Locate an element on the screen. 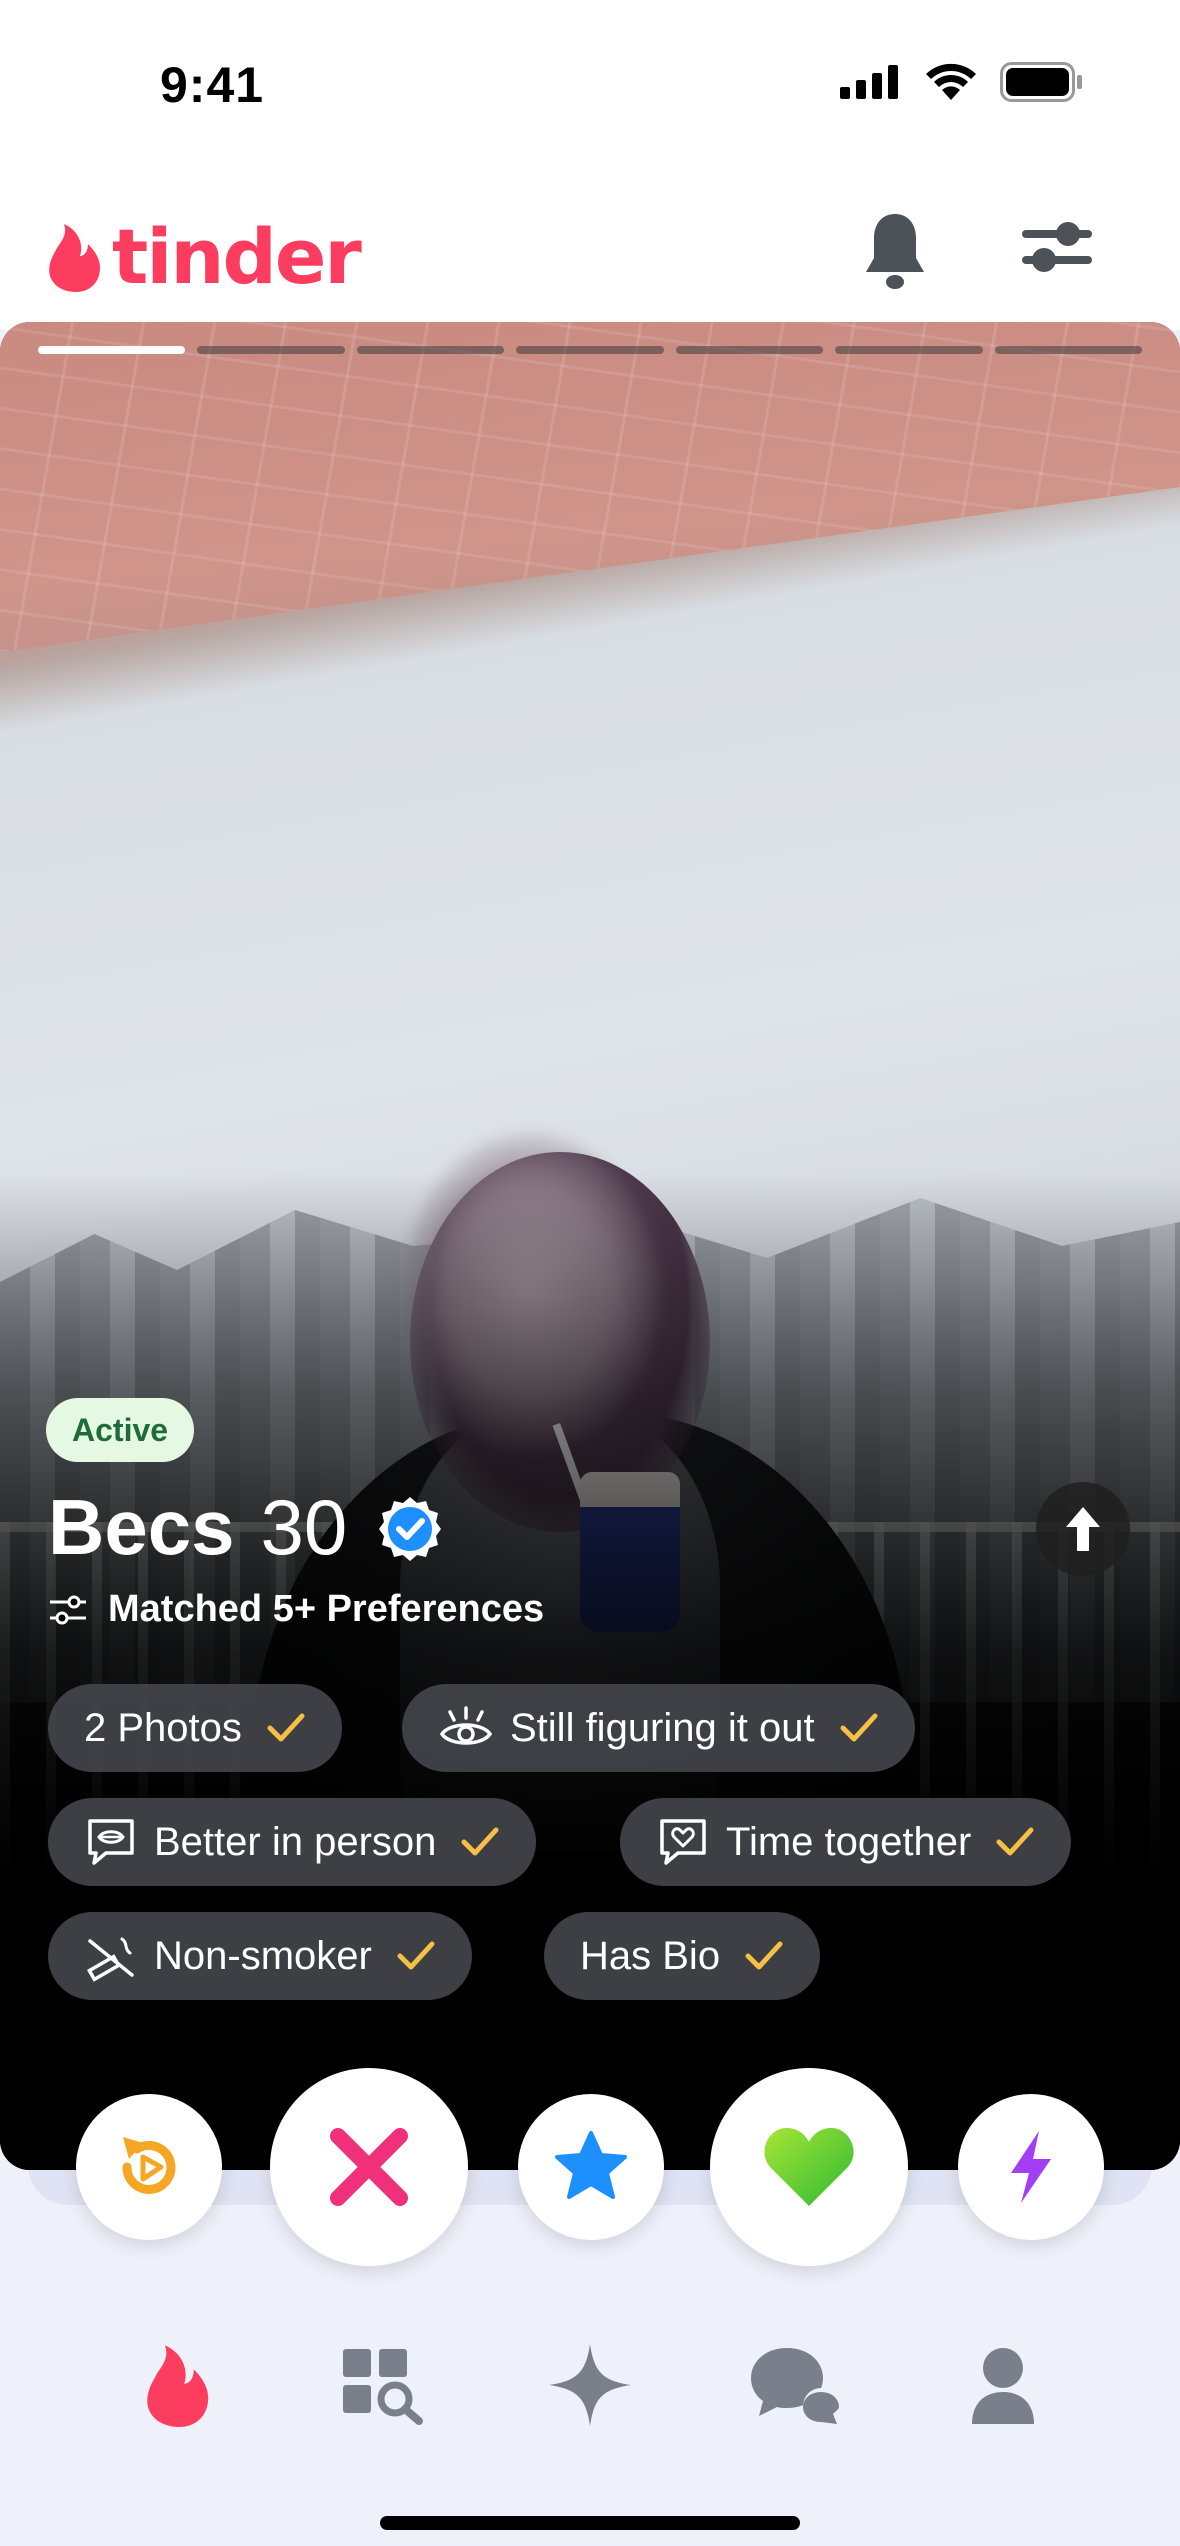  status-time: 9:41 is located at coordinates (212, 85).